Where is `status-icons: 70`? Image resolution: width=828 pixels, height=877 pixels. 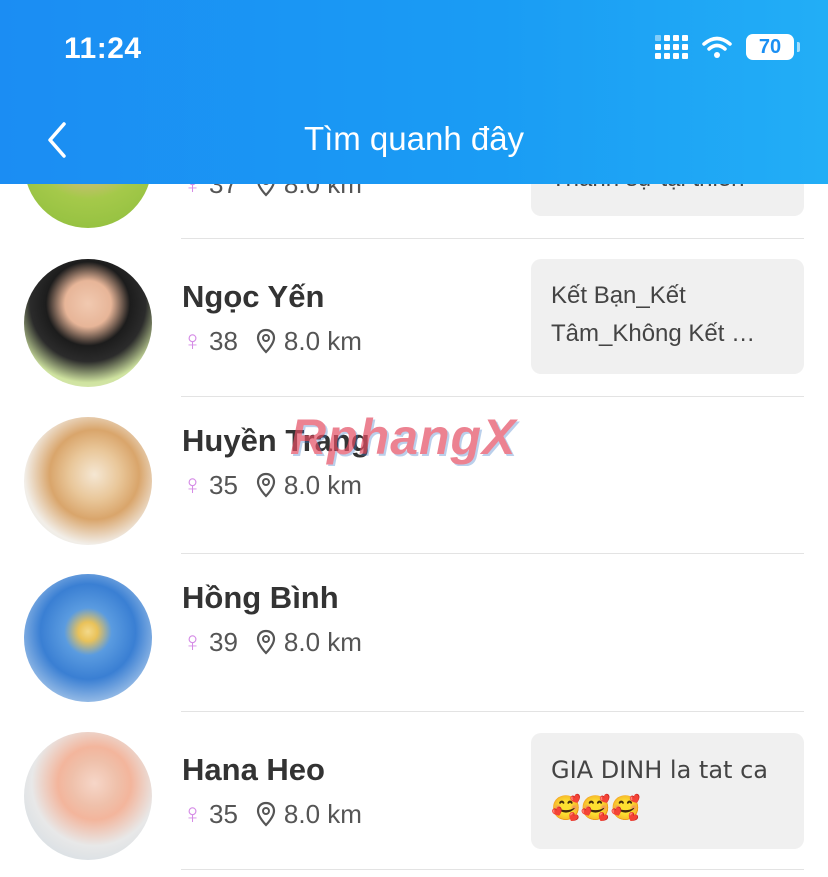 status-icons: 70 is located at coordinates (727, 47).